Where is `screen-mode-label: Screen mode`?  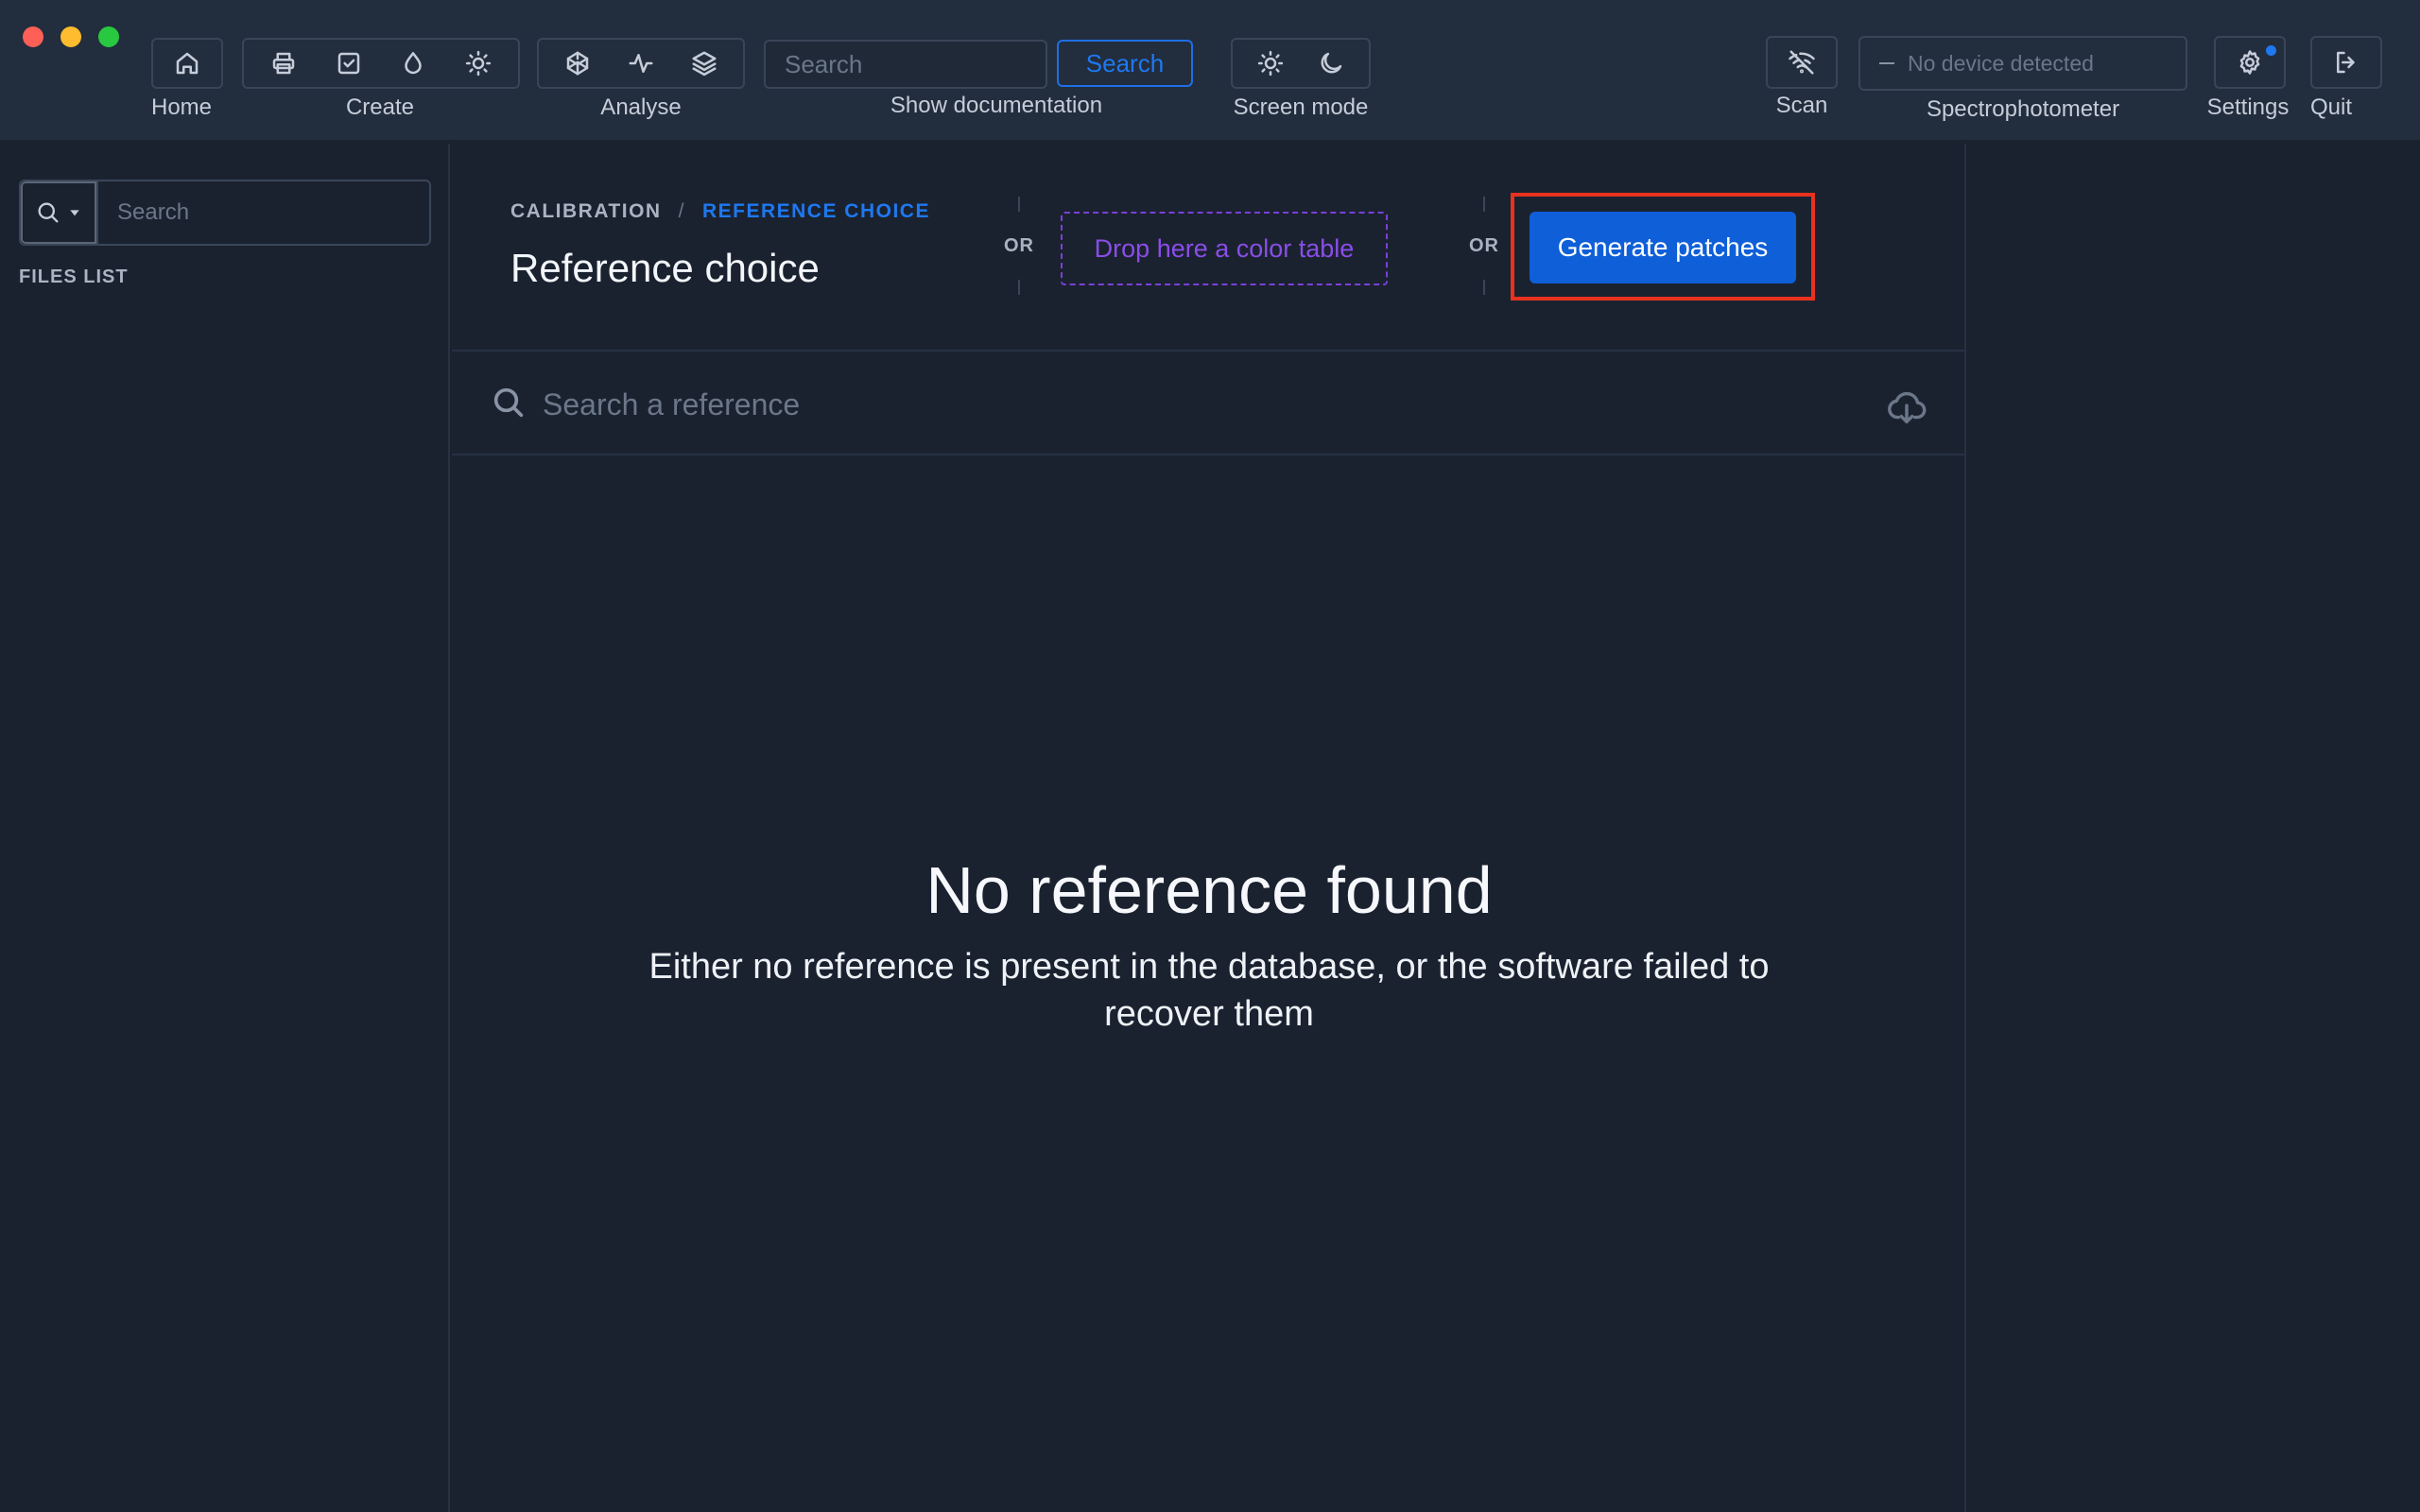 screen-mode-label: Screen mode is located at coordinates (1301, 107).